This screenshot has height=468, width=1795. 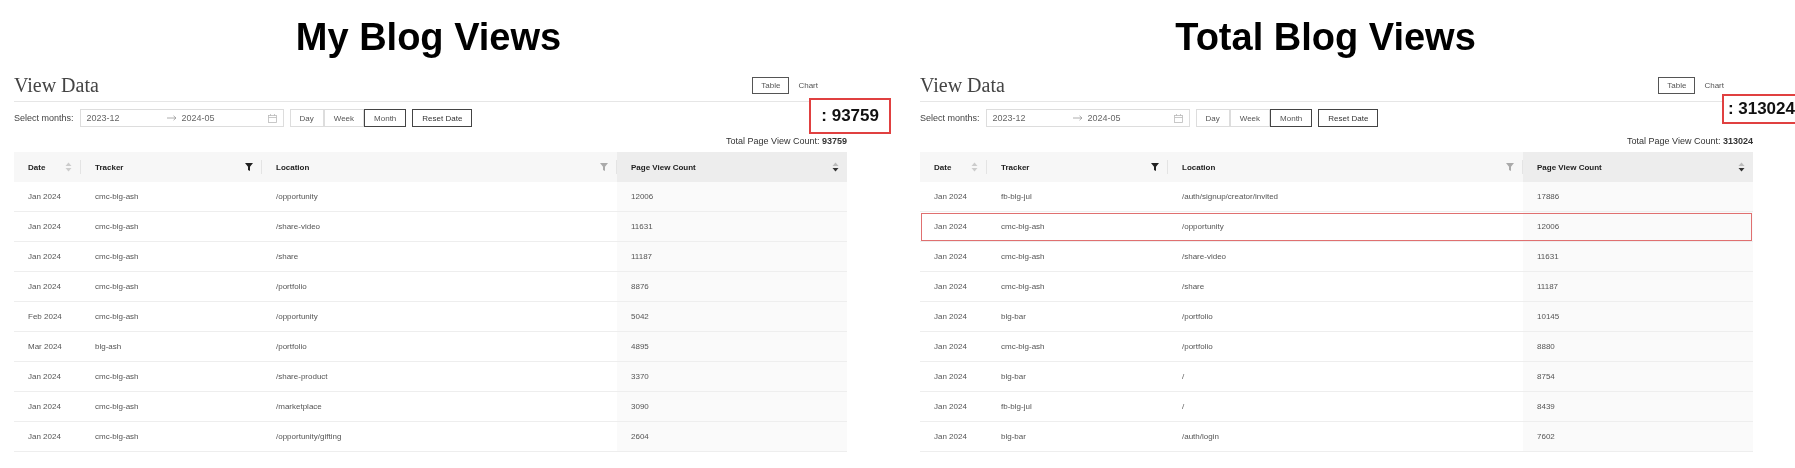 I want to click on table-cell-text: Mar 2024, so click(x=45, y=347).